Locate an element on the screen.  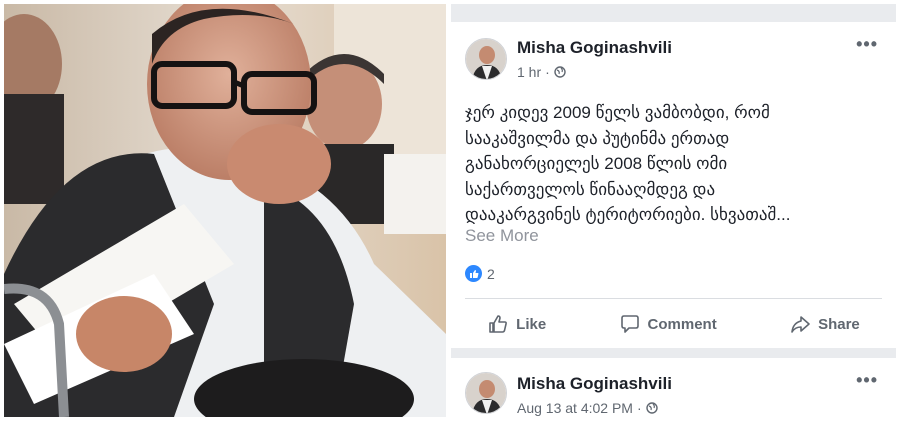
comment-button: Comment is located at coordinates (668, 324).